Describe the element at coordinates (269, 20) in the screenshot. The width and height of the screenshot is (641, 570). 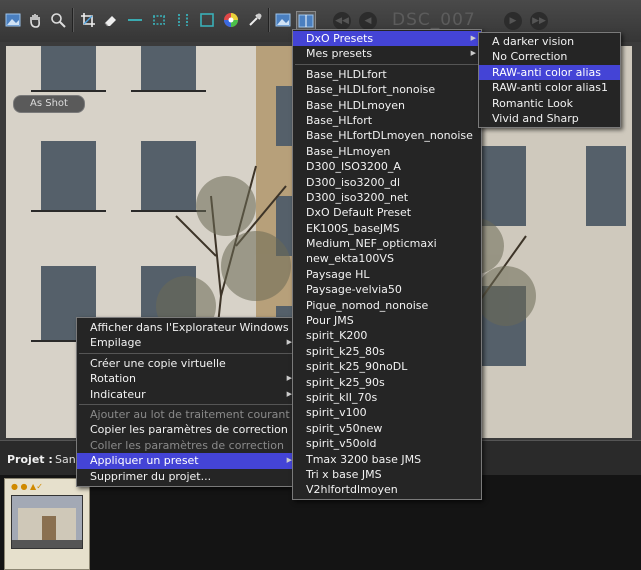
I see `toolbar-separator` at that location.